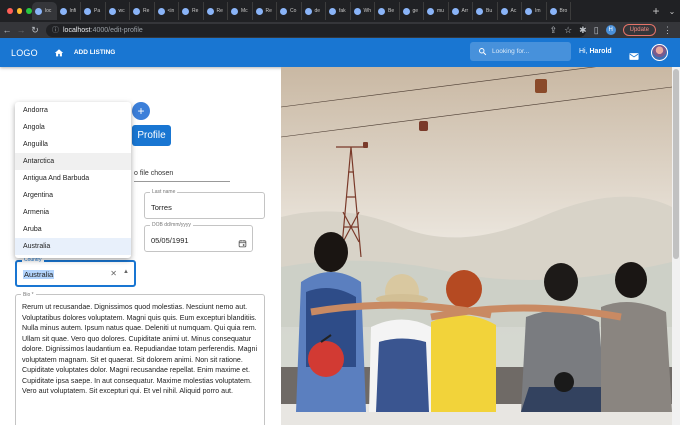 The image size is (680, 425). I want to click on extensions-icon: ✱, so click(583, 30).